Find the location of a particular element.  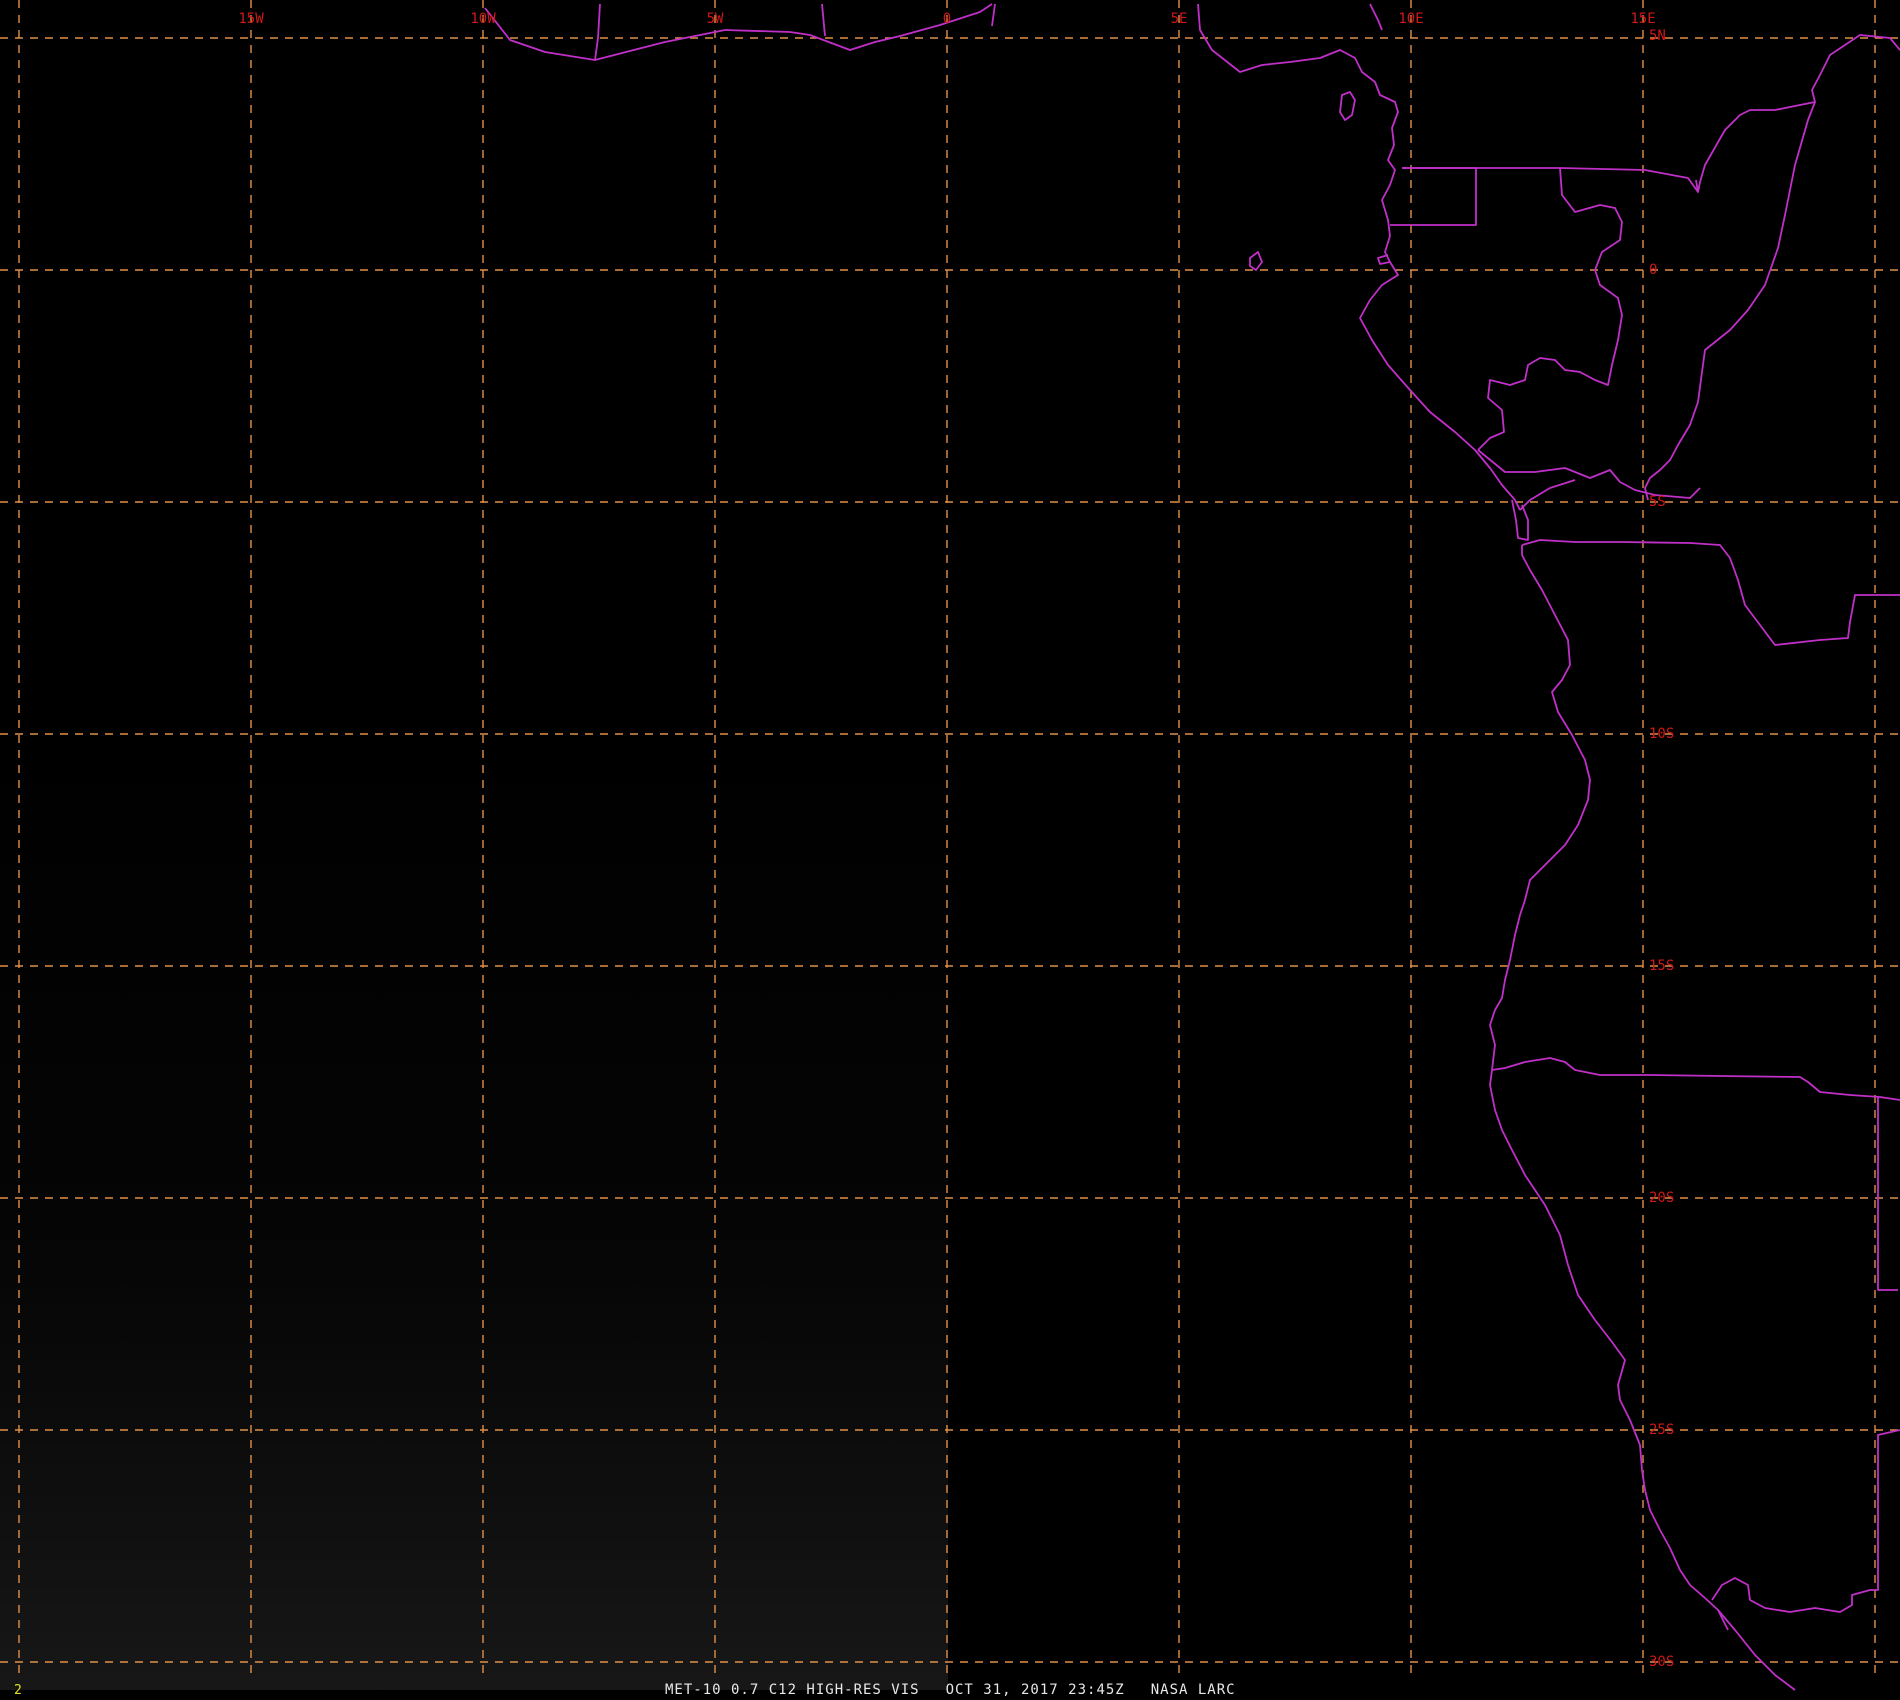

latitude-label: 25S is located at coordinates (1661, 1430).